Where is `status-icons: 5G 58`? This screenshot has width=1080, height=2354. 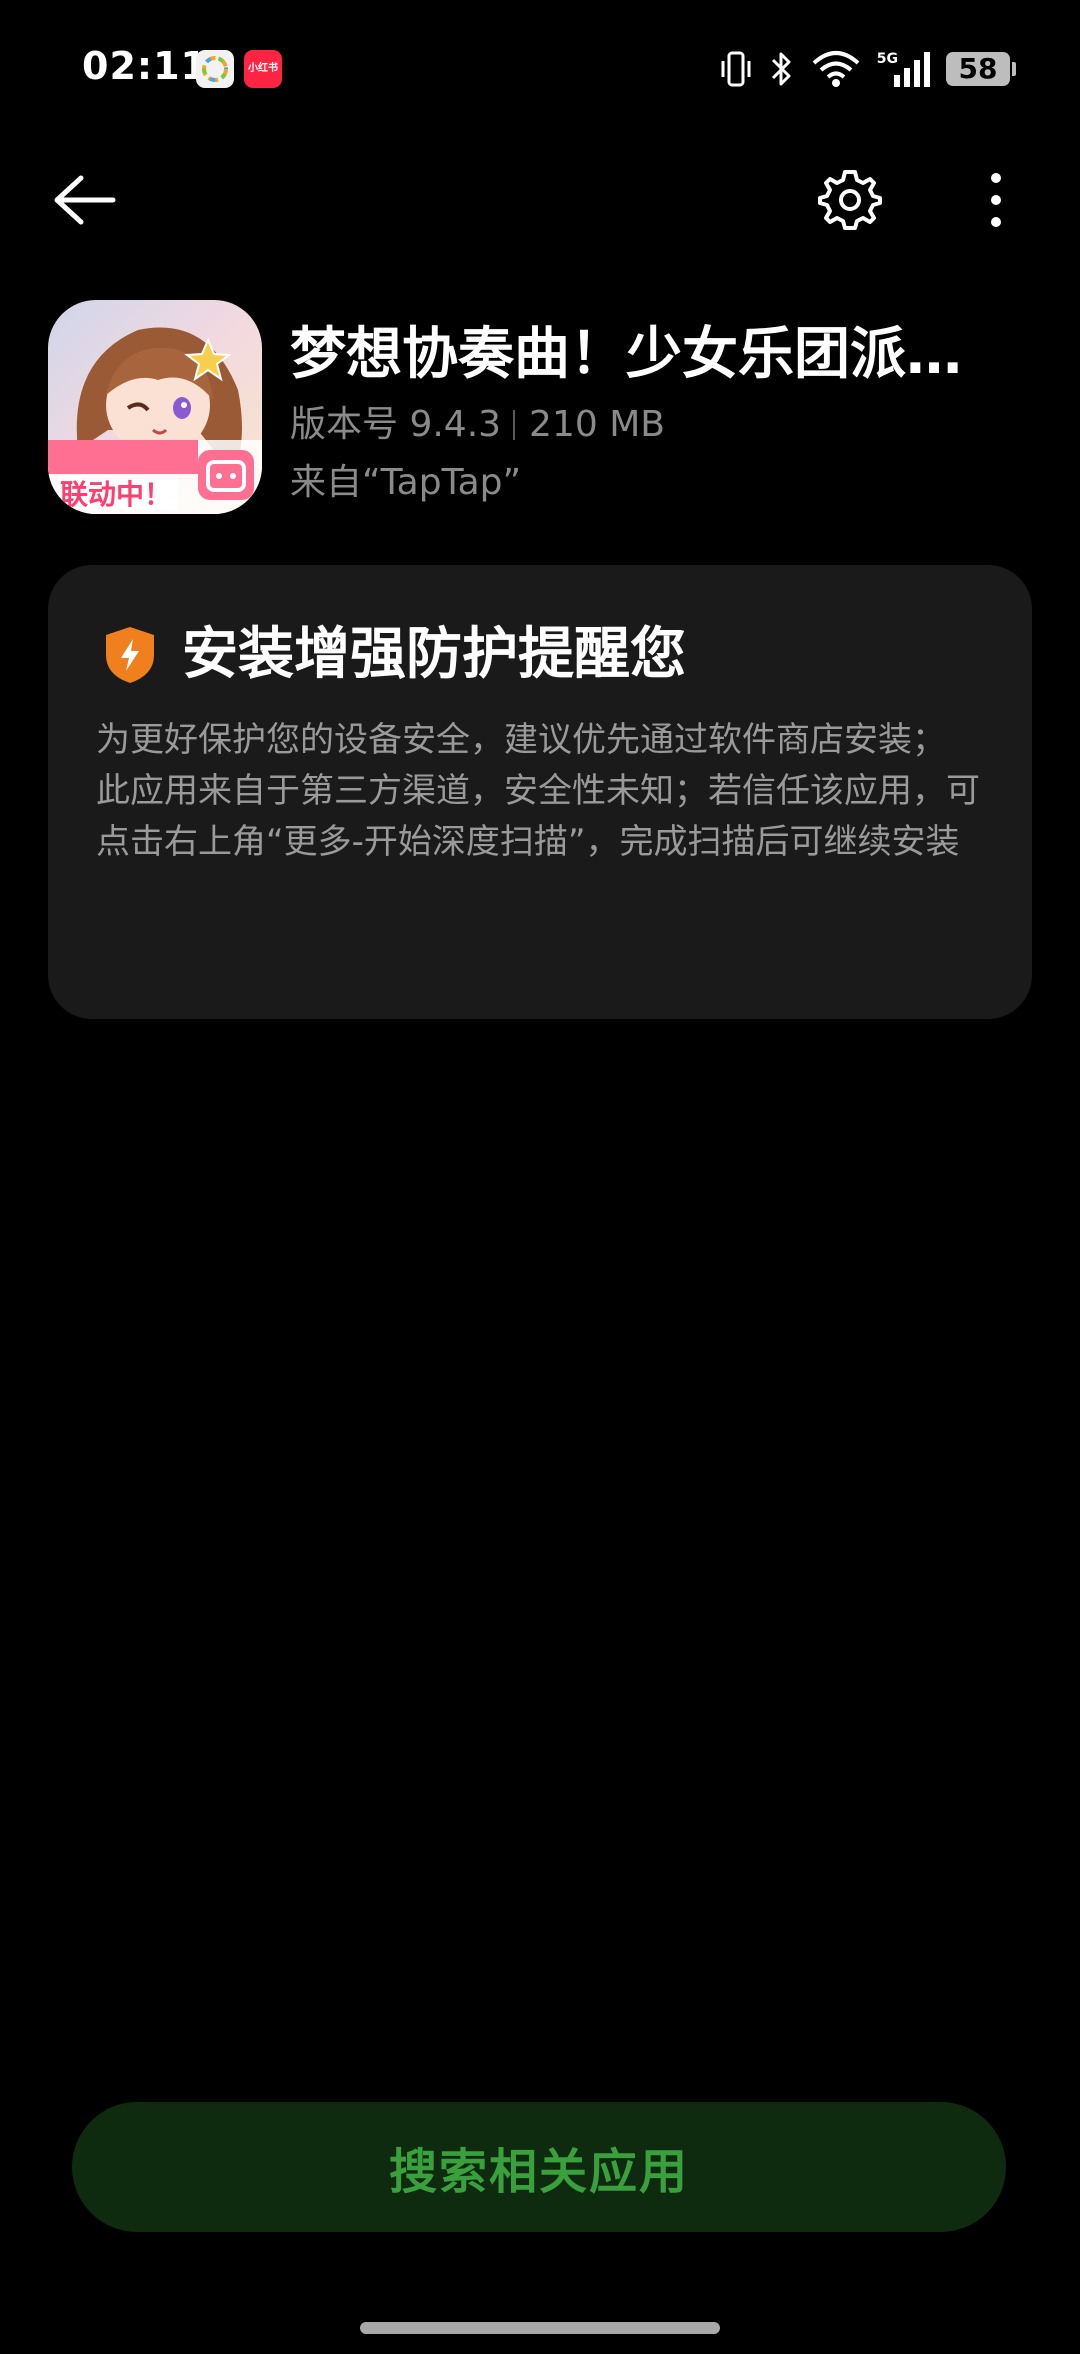 status-icons: 5G 58 is located at coordinates (867, 69).